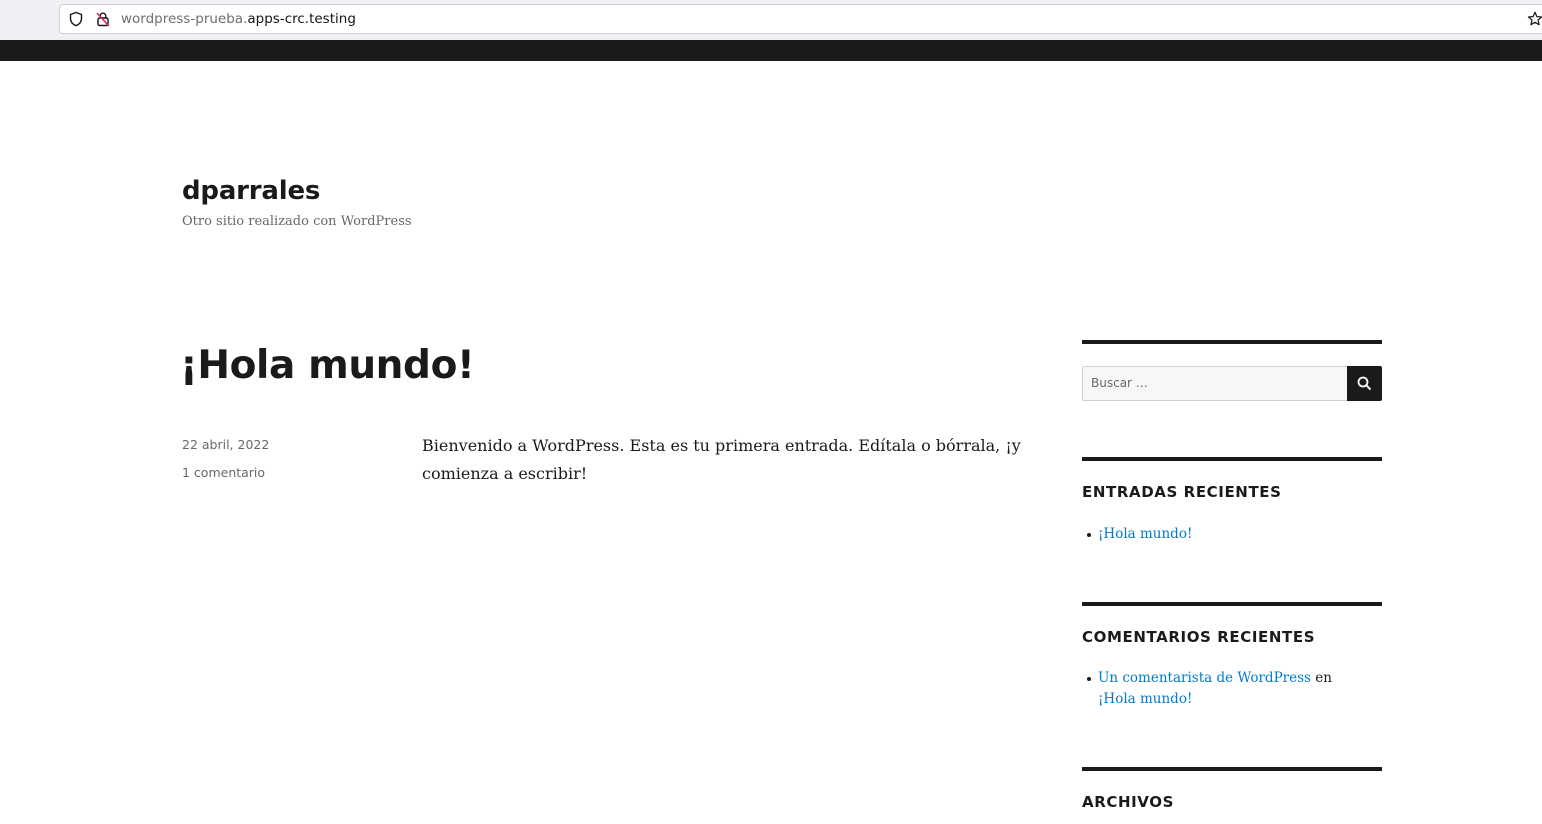 This screenshot has width=1542, height=824. I want to click on post-title: ¡Hola mundo!, so click(327, 366).